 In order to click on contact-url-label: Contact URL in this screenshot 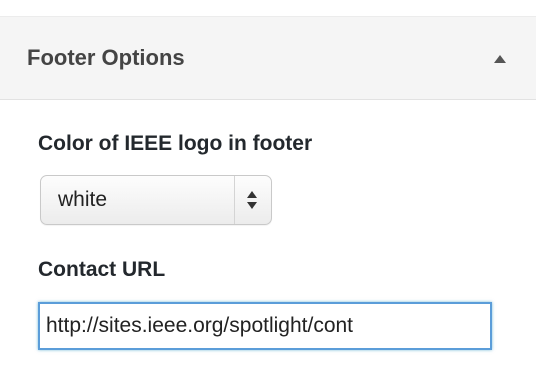, I will do `click(102, 269)`.